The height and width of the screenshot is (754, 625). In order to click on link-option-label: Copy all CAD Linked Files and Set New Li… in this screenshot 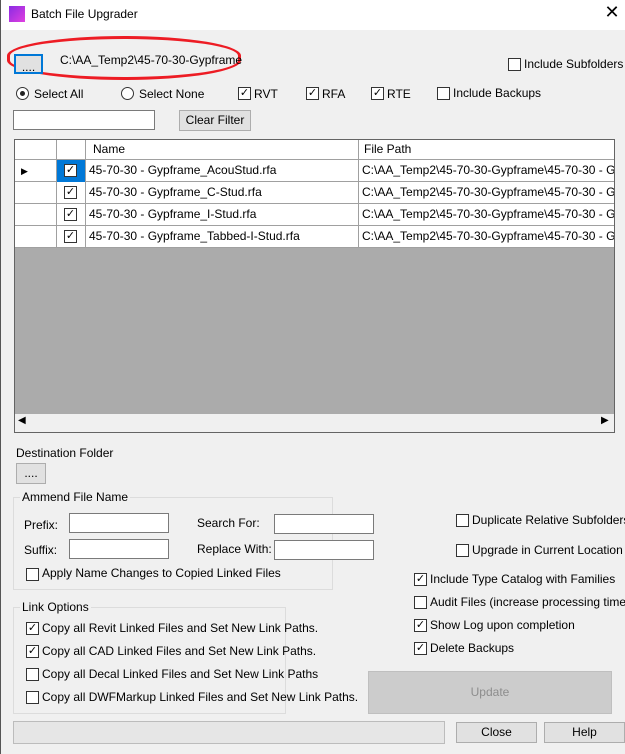, I will do `click(179, 651)`.